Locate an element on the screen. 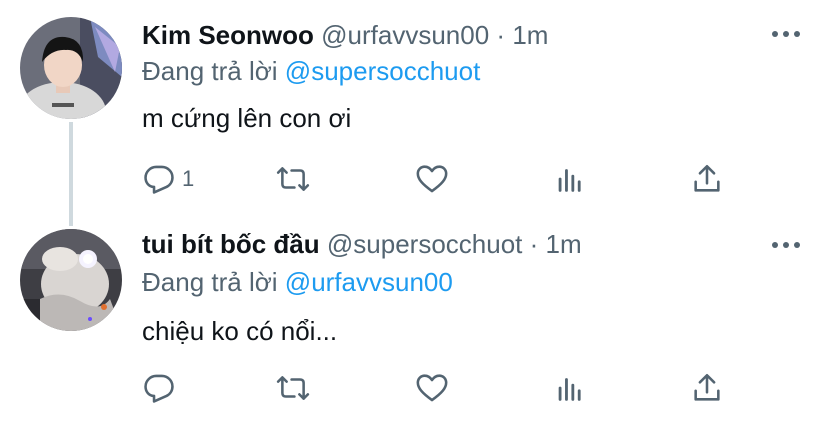 This screenshot has height=423, width=828. replying-to: Đang trả lời @urfavvsun00 is located at coordinates (297, 282).